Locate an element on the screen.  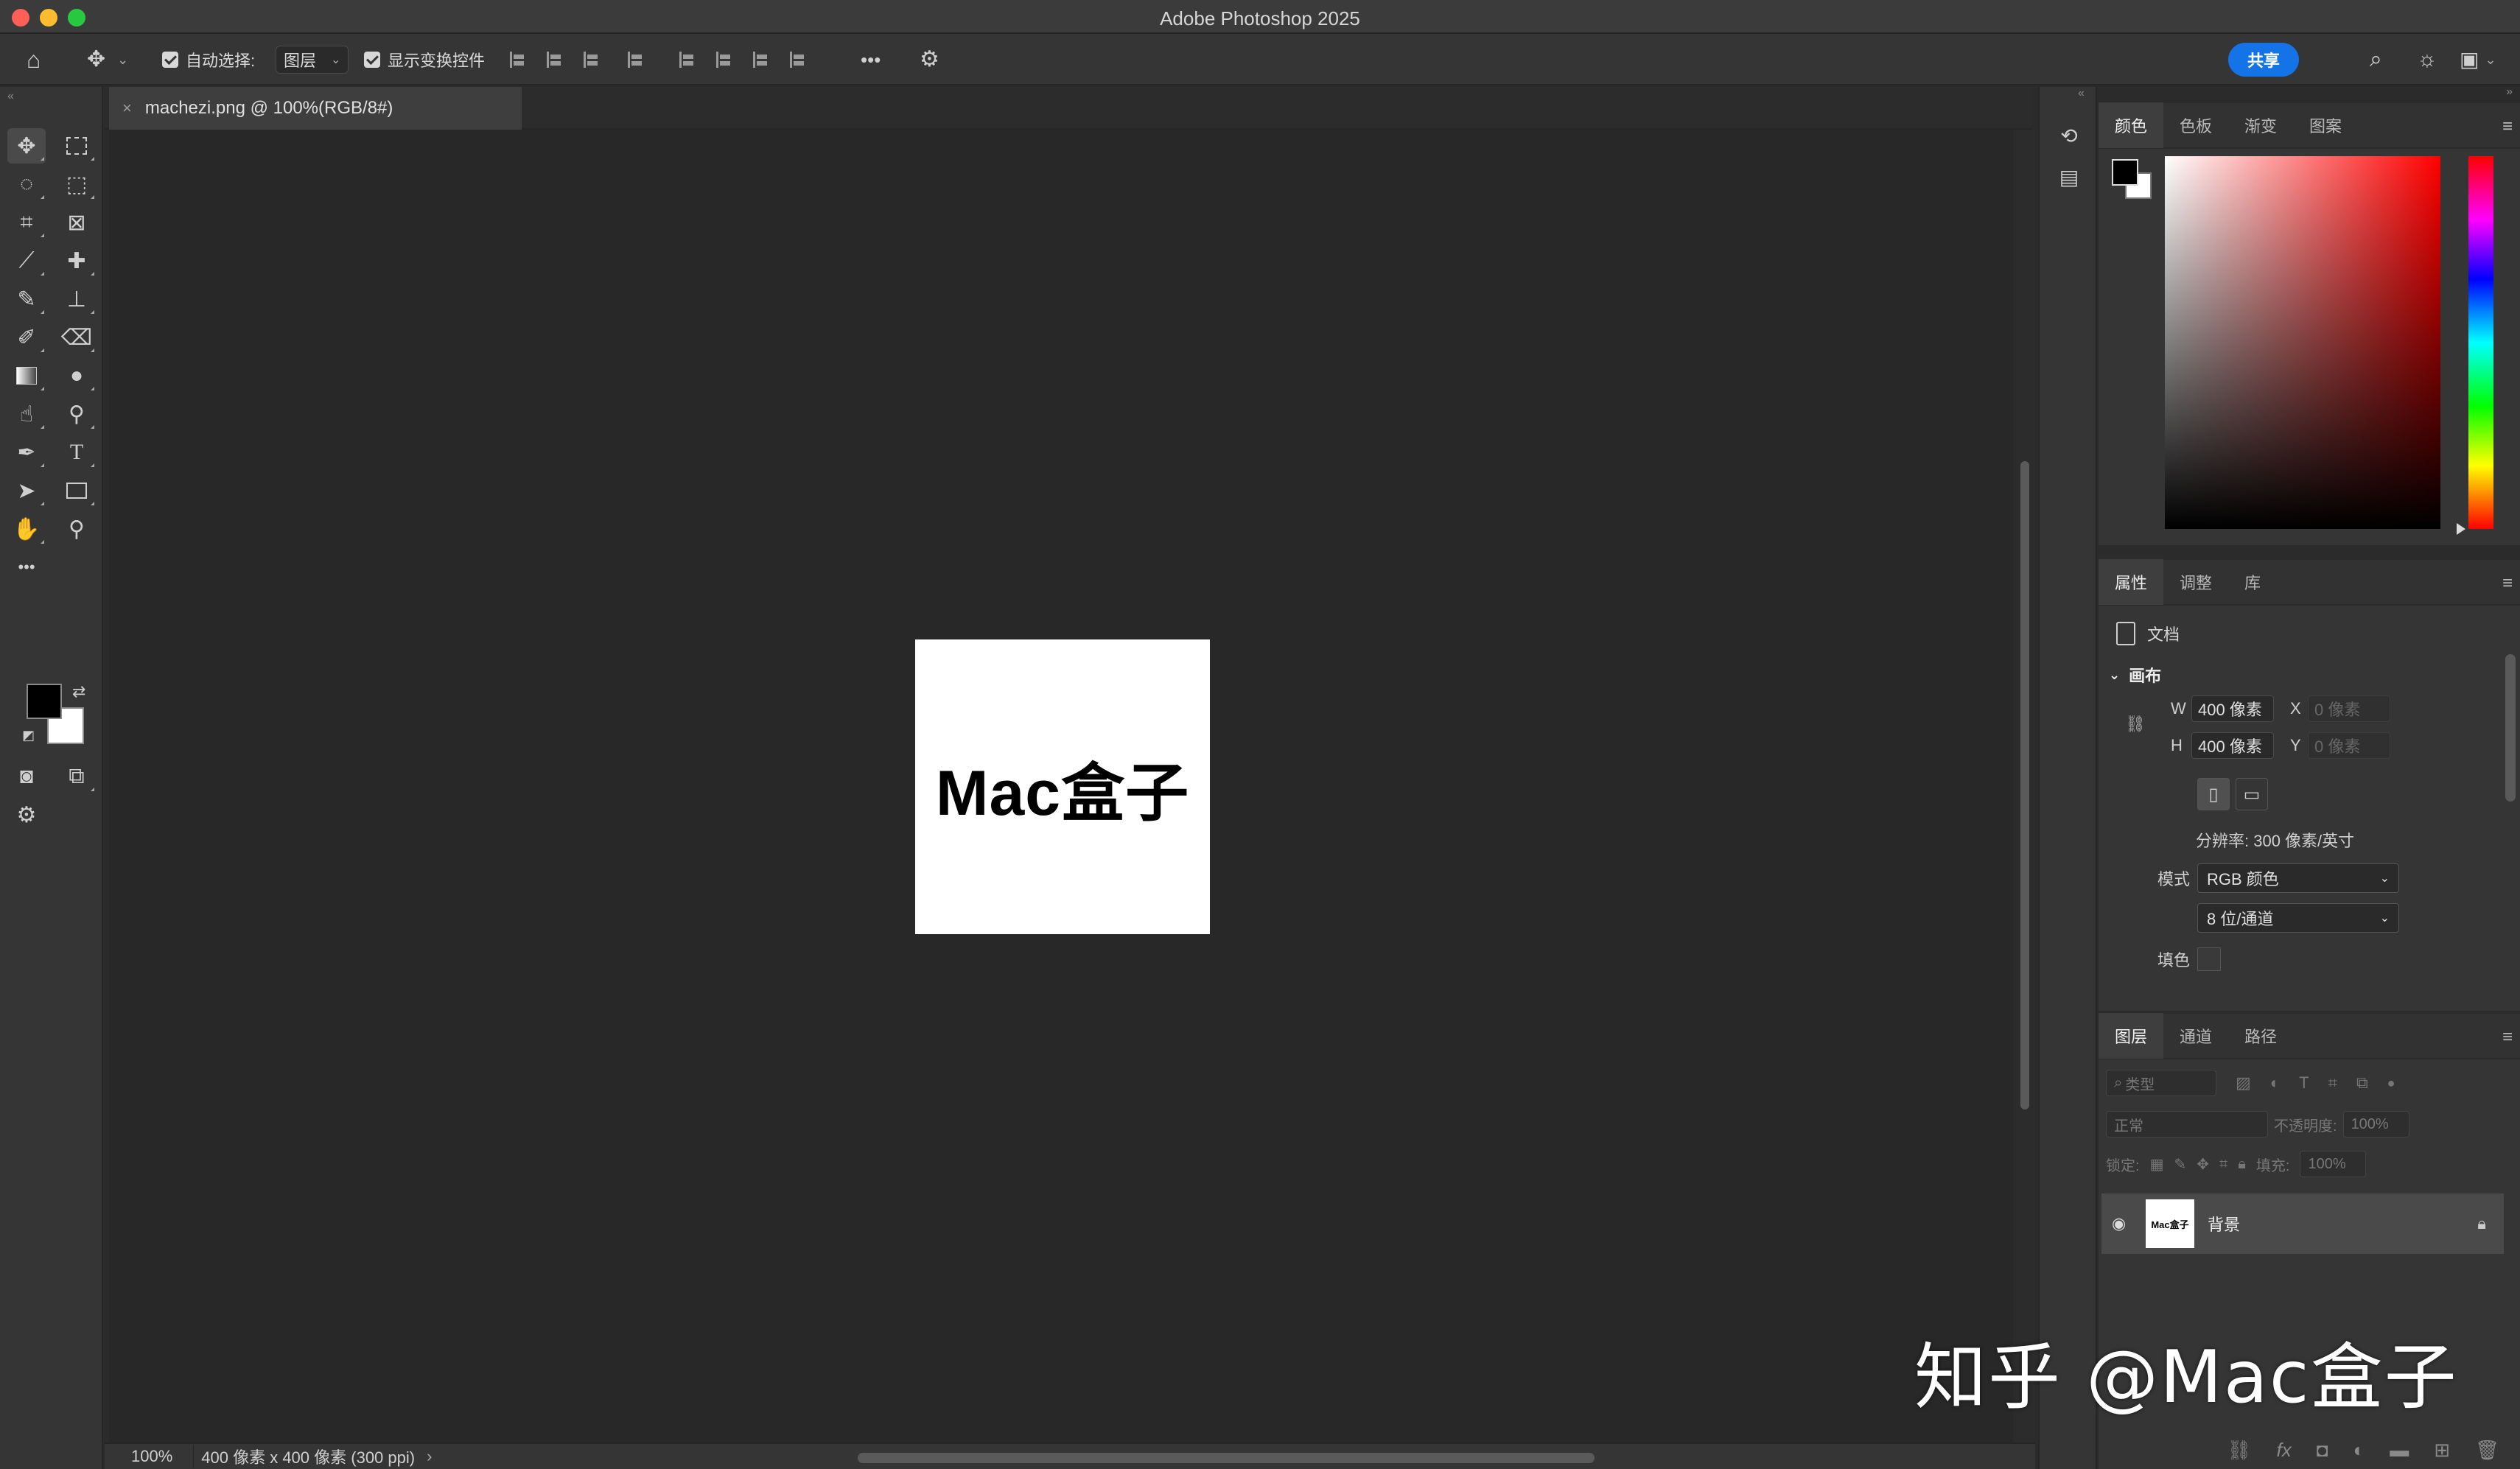
distribute-h-icon is located at coordinates (636, 60).